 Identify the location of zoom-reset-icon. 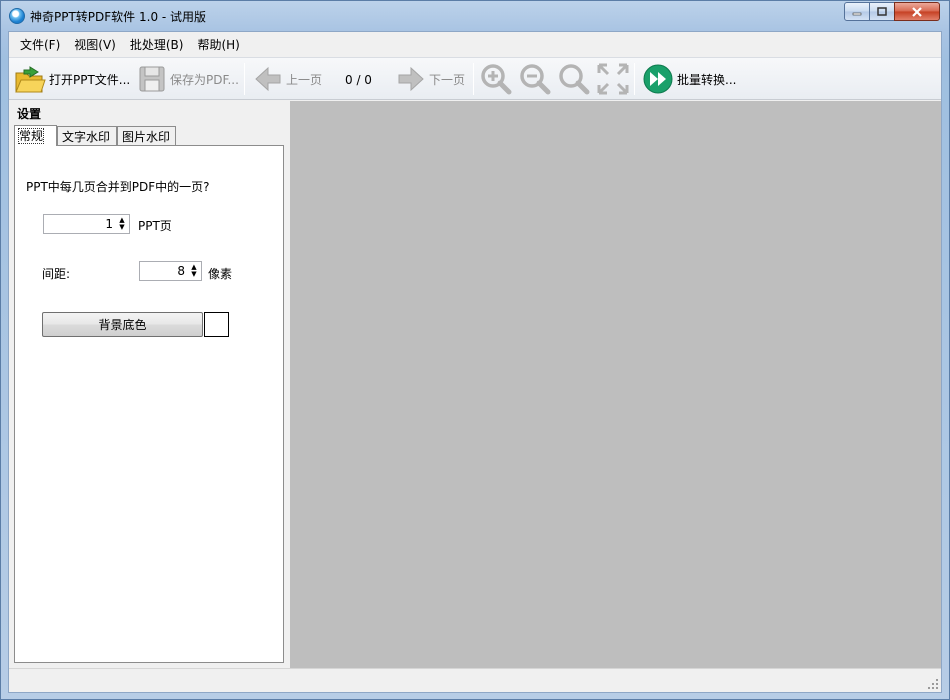
(574, 79).